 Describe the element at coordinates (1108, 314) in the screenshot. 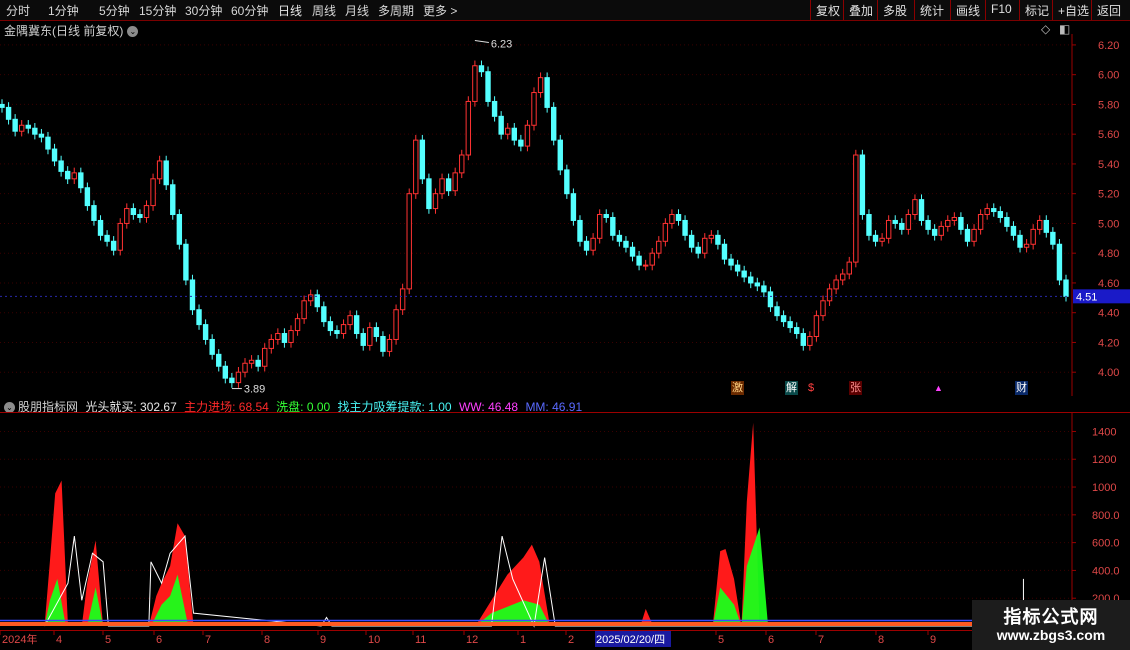

I see `price-axis-label: 4.40` at that location.